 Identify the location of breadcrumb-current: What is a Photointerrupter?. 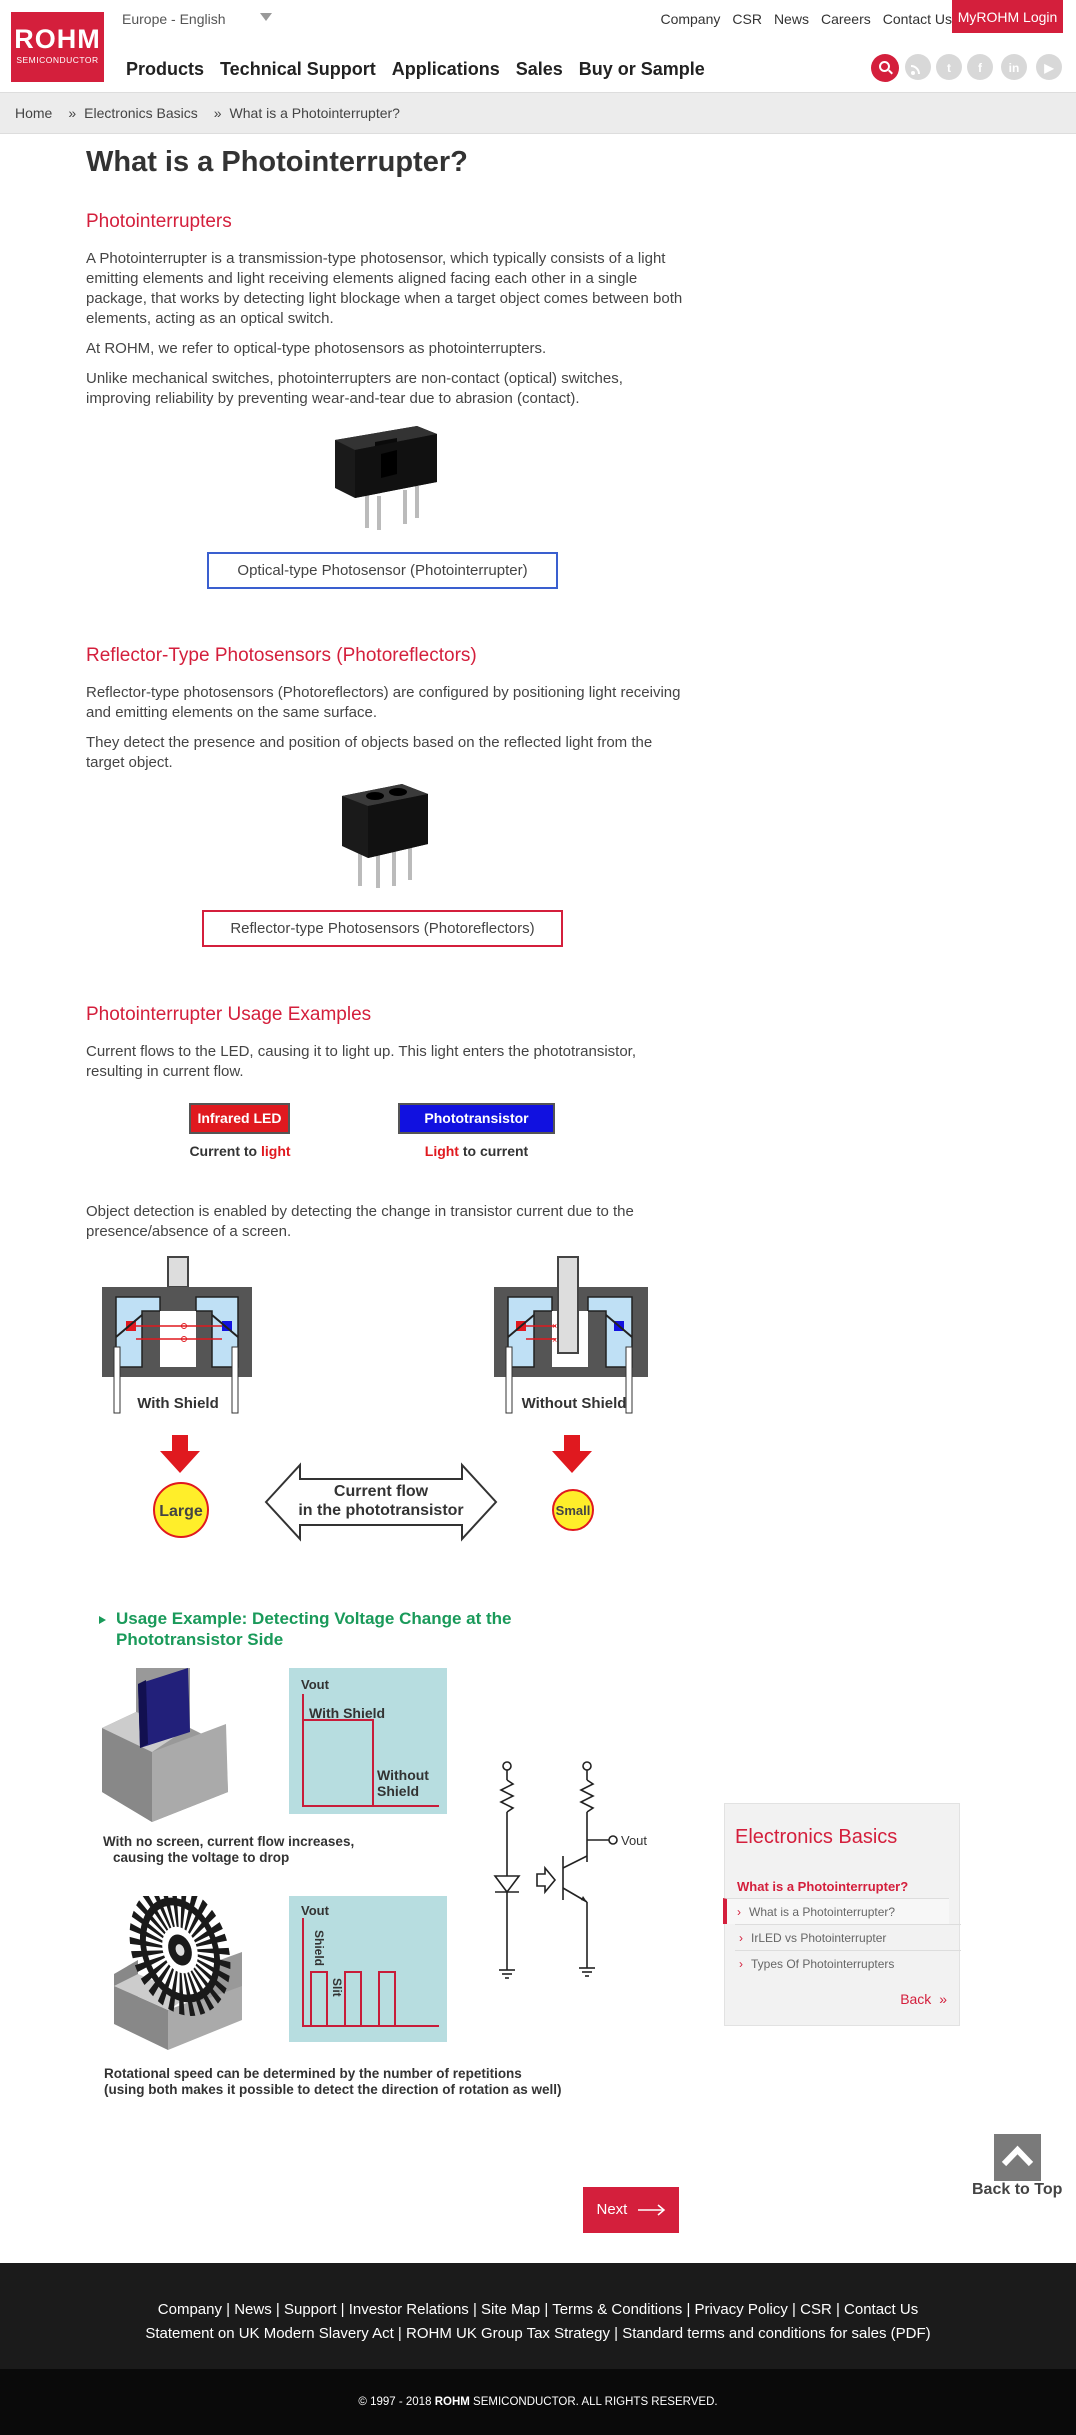
(314, 113).